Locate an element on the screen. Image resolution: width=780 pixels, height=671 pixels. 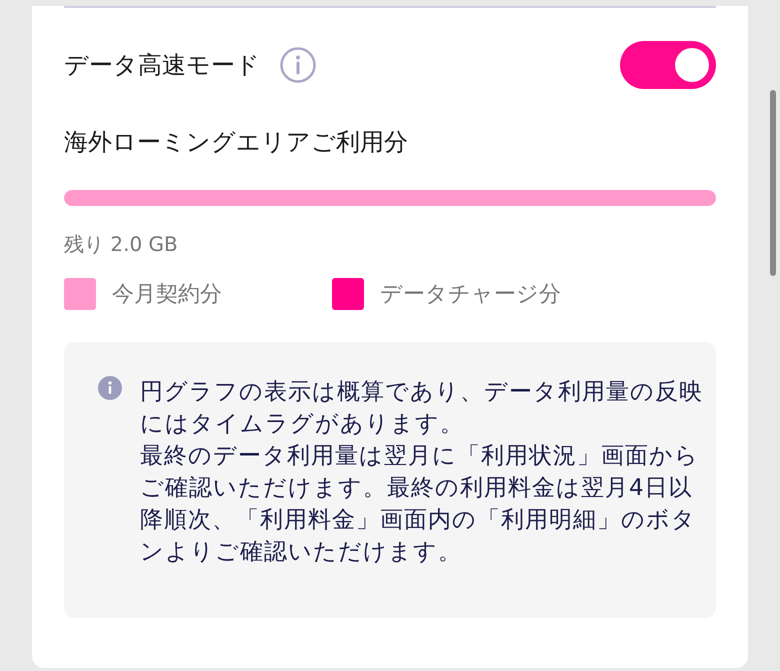
note-paragraph: 円グラフの表示は概算であり、データ利用量の反映にはタイムラグがあります。 is located at coordinates (422, 408).